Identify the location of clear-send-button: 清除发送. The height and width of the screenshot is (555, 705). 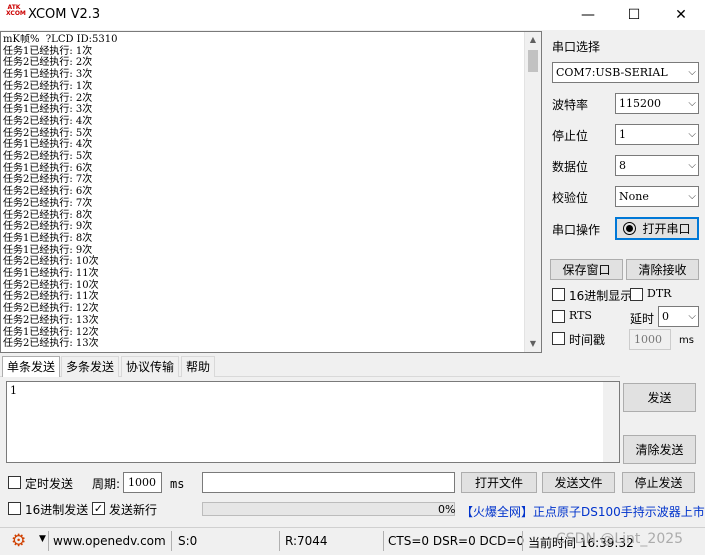
(659, 449).